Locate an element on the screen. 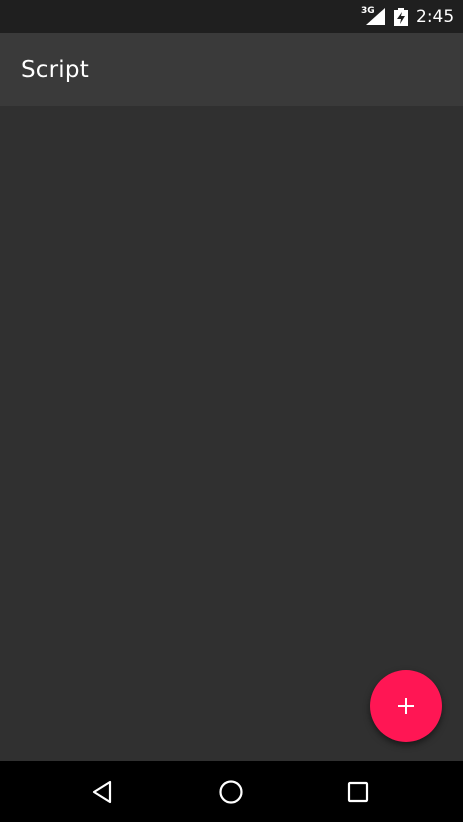  home-button is located at coordinates (231, 792).